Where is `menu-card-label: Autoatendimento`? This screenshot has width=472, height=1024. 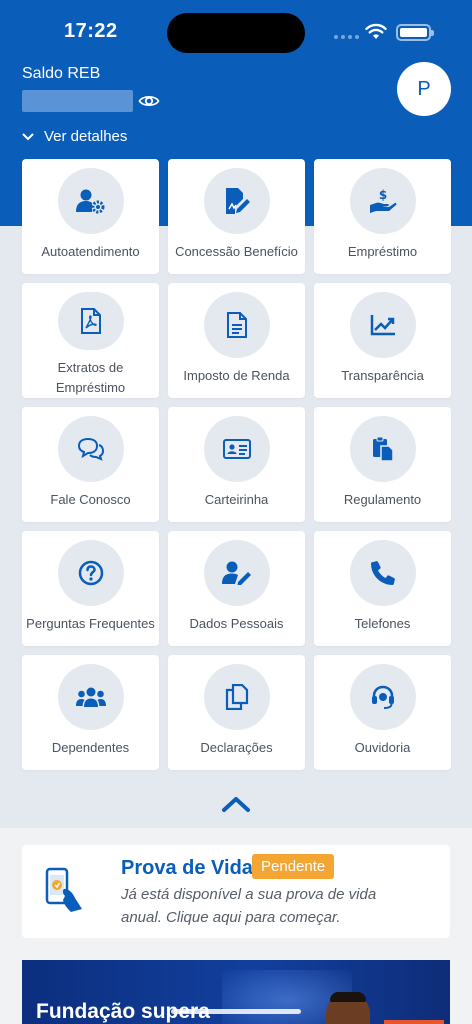
menu-card-label: Autoatendimento is located at coordinates (90, 251).